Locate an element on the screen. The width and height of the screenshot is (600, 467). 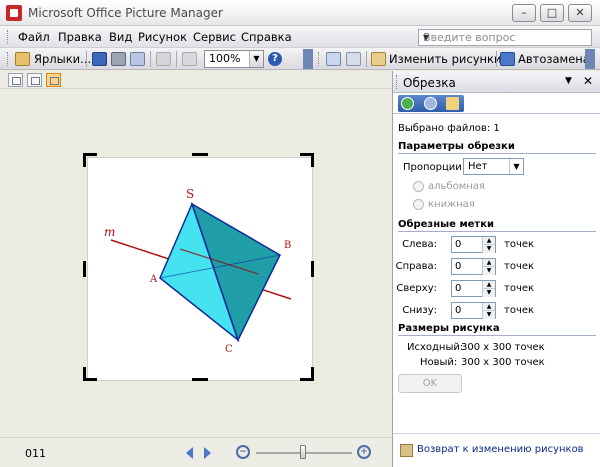
forward-icon is located at coordinates (430, 103).